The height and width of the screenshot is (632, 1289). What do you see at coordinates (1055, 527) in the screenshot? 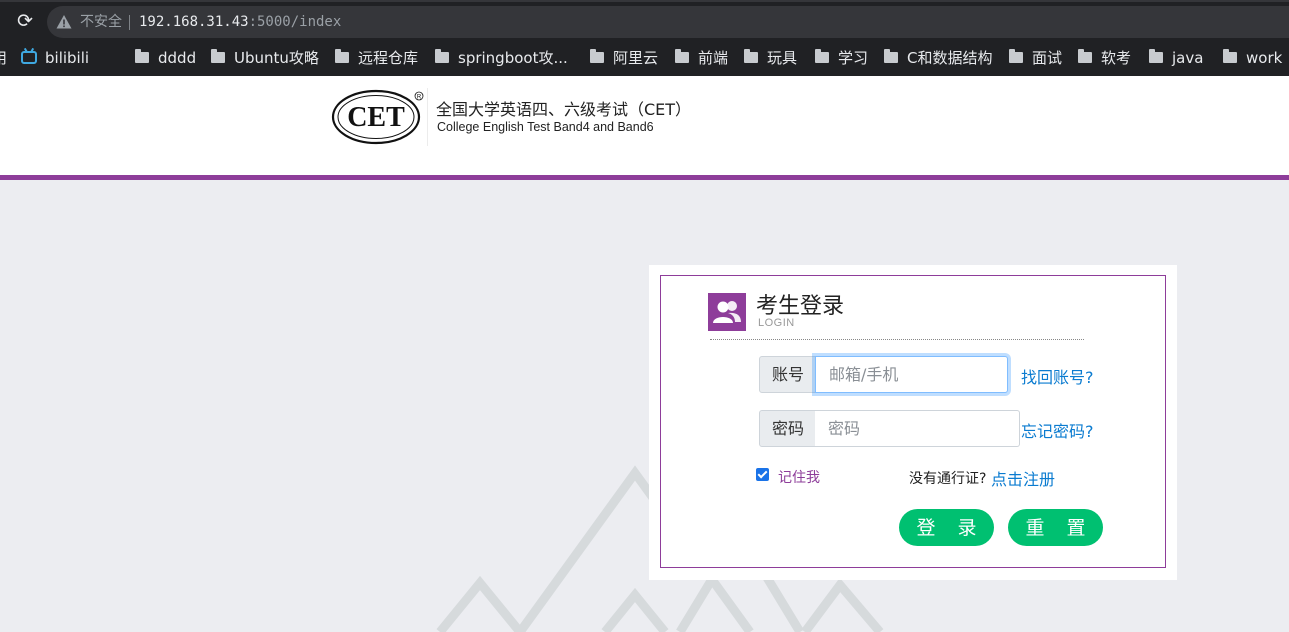
I see `reset-button: 重 置` at bounding box center [1055, 527].